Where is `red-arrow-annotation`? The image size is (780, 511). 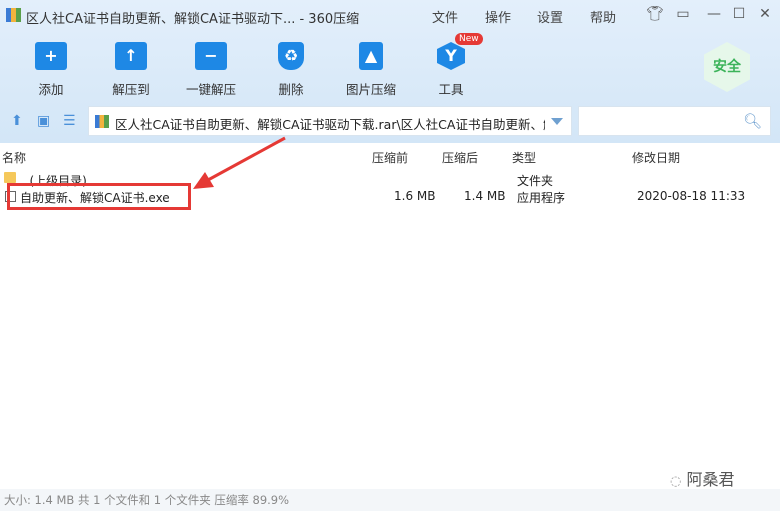
red-arrow-annotation is located at coordinates (239, 162).